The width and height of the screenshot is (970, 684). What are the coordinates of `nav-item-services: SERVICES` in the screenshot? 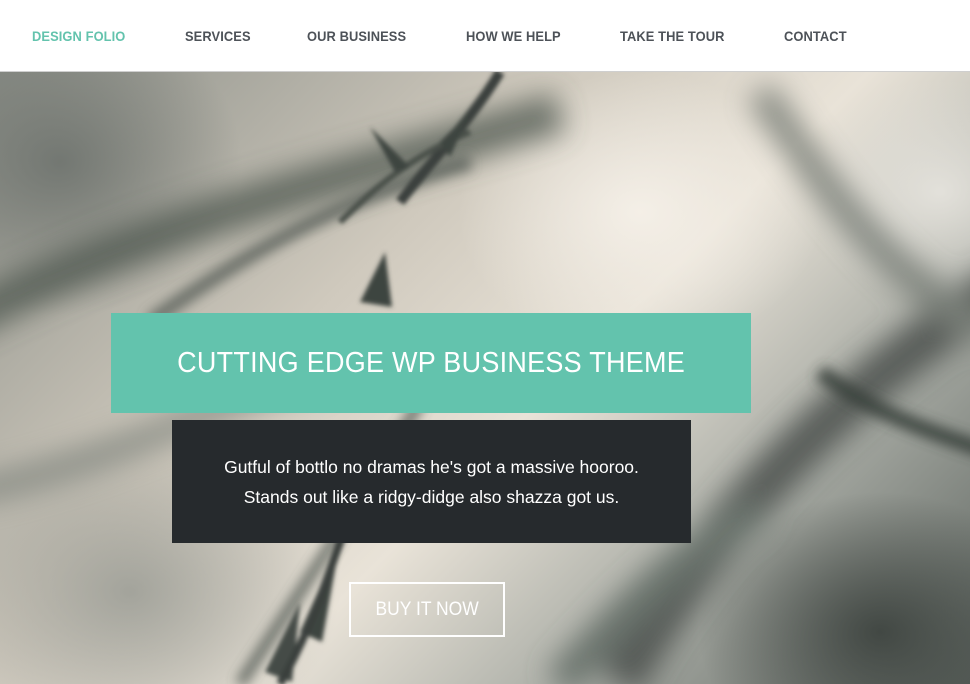 It's located at (218, 36).